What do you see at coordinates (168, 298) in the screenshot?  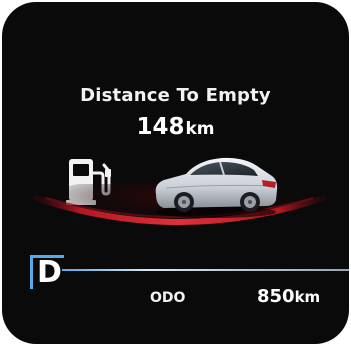 I see `odometer-label: ODO` at bounding box center [168, 298].